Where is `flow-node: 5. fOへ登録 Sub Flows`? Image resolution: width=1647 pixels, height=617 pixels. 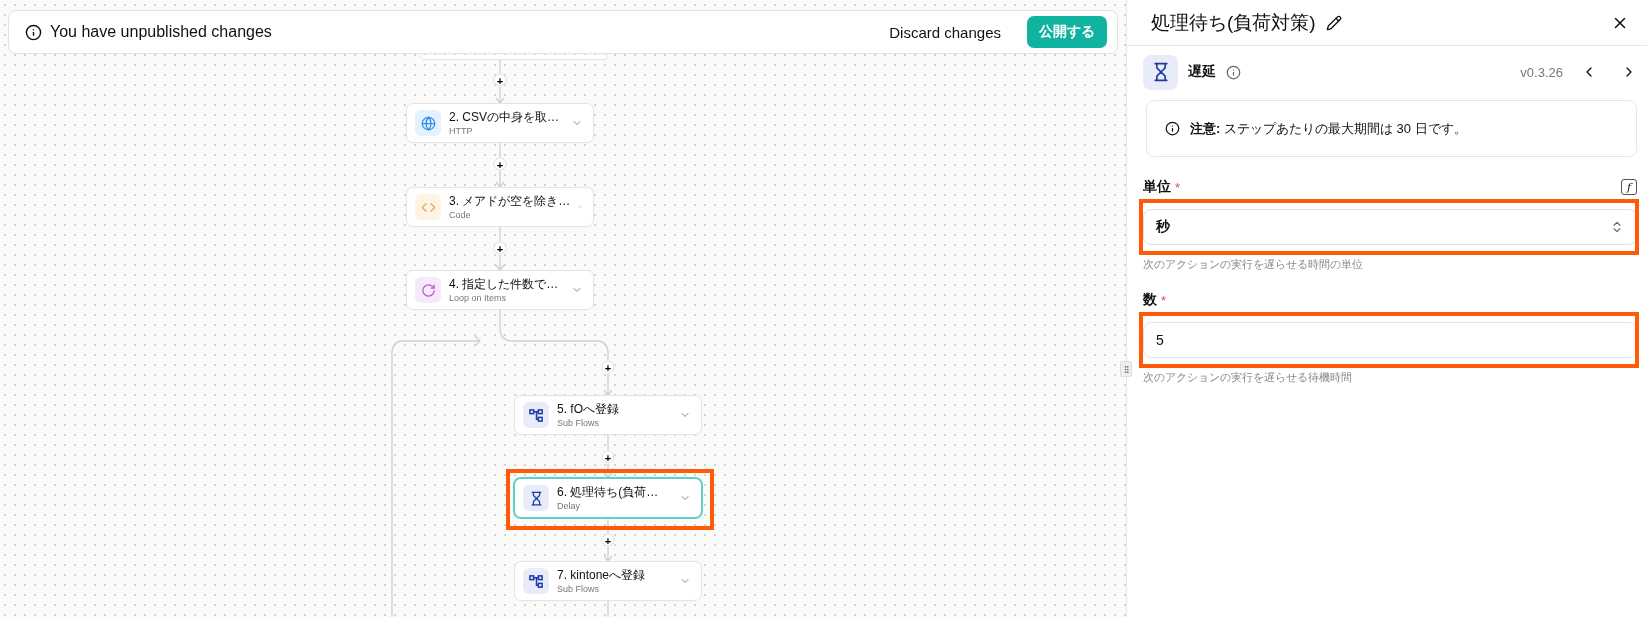 flow-node: 5. fOへ登録 Sub Flows is located at coordinates (608, 415).